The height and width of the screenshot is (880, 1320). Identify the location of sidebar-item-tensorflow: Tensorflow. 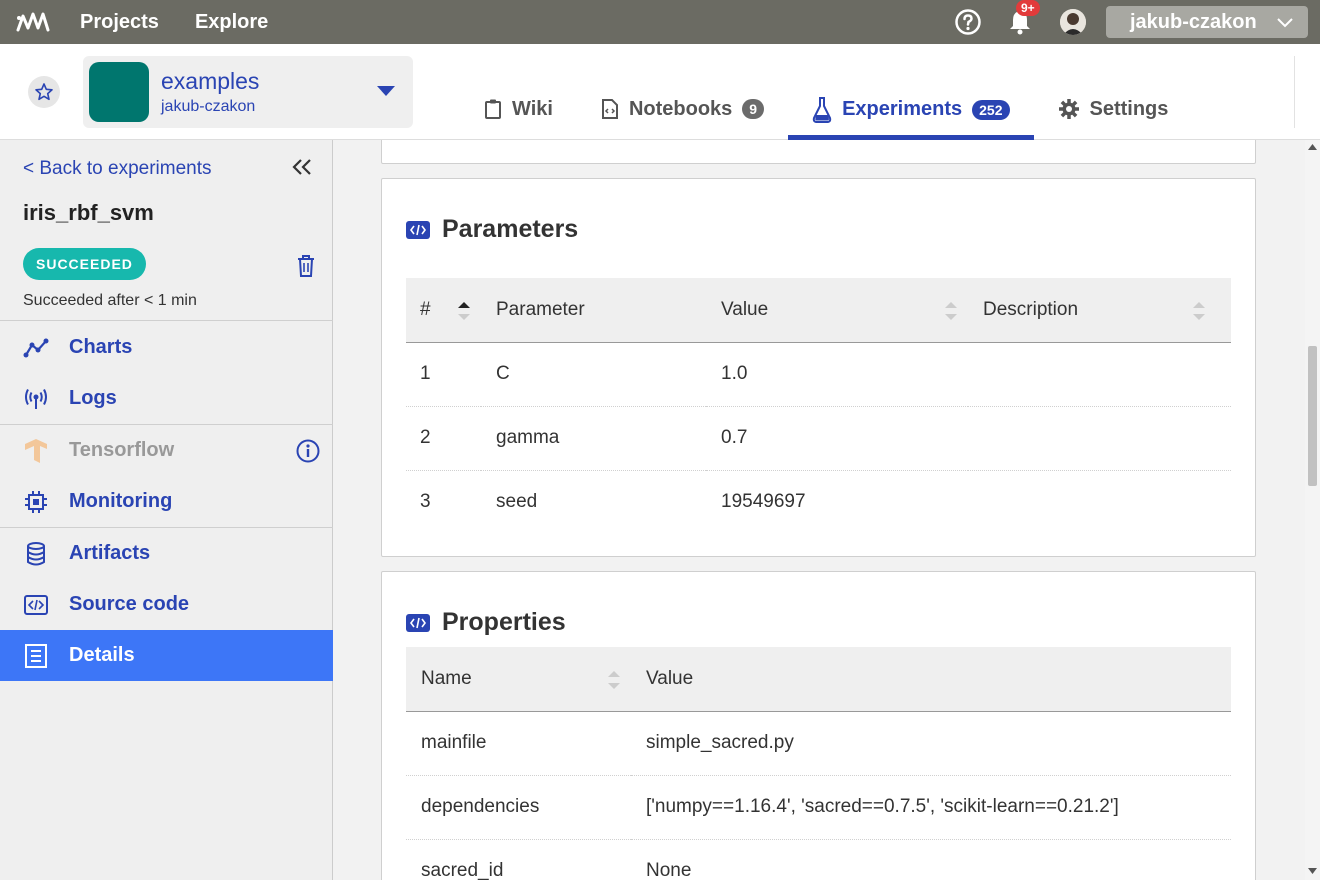
(166, 450).